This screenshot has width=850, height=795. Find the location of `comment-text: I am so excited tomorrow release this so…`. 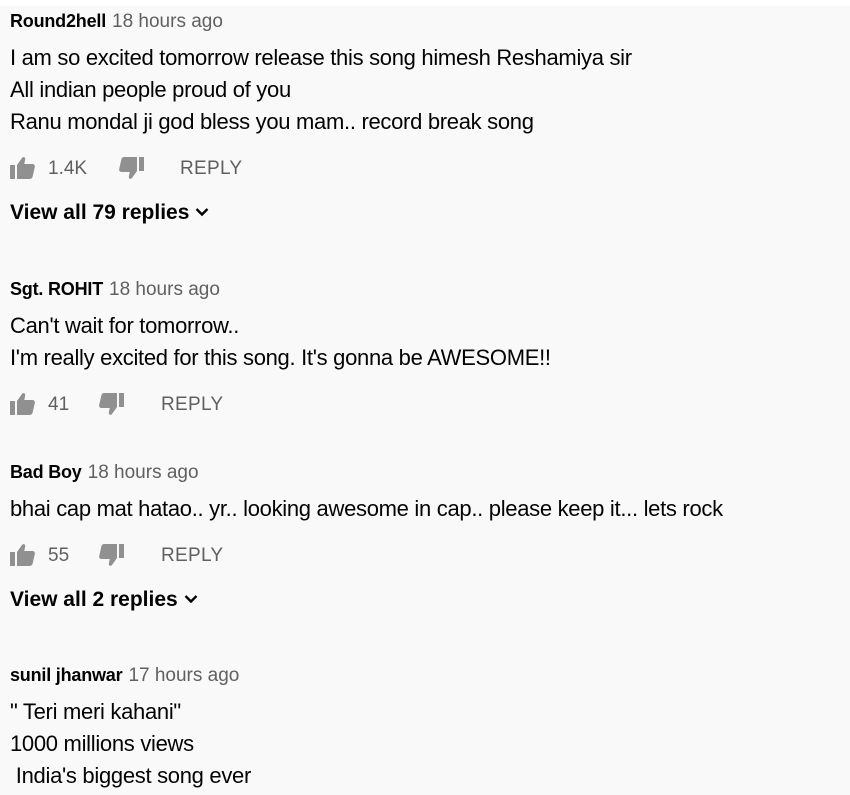

comment-text: I am so excited tomorrow release this so… is located at coordinates (425, 90).